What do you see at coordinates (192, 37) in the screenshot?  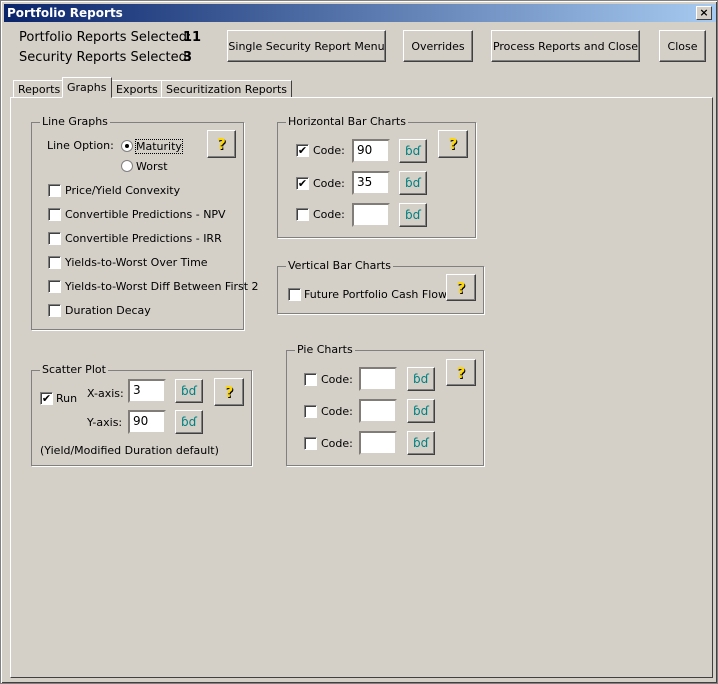 I see `portfolio-count-value: 11` at bounding box center [192, 37].